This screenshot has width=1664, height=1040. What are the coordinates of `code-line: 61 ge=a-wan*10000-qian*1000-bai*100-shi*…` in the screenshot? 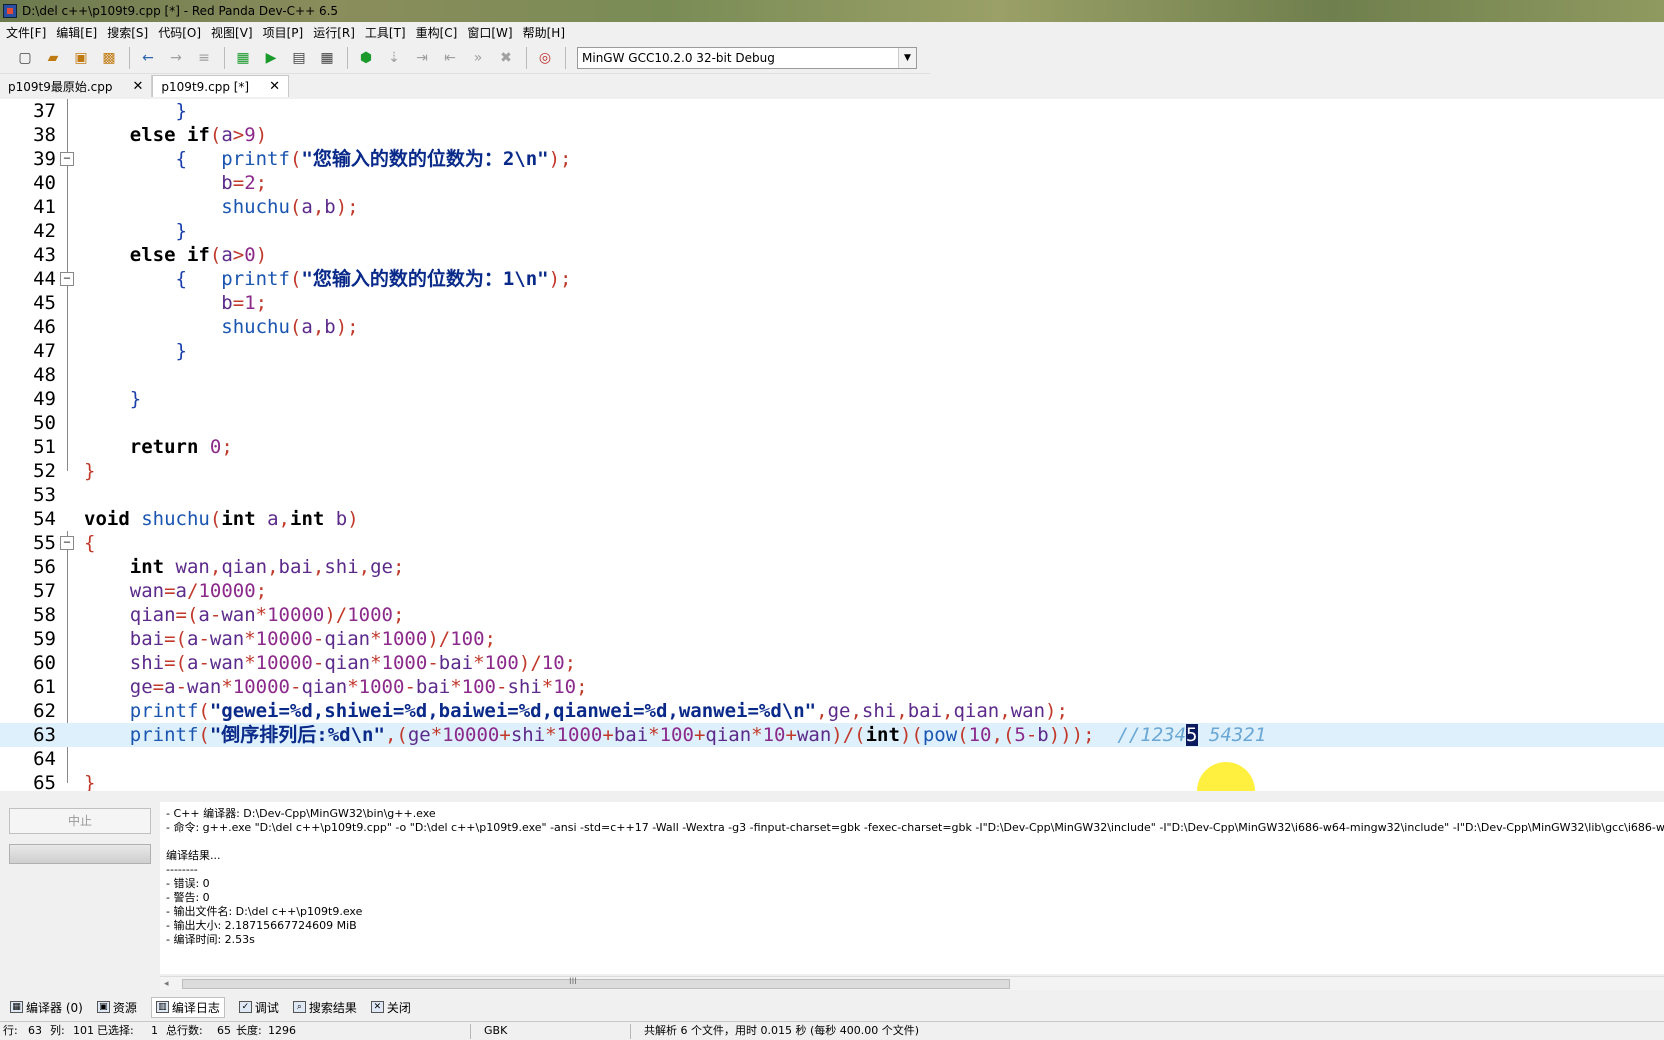 It's located at (832, 687).